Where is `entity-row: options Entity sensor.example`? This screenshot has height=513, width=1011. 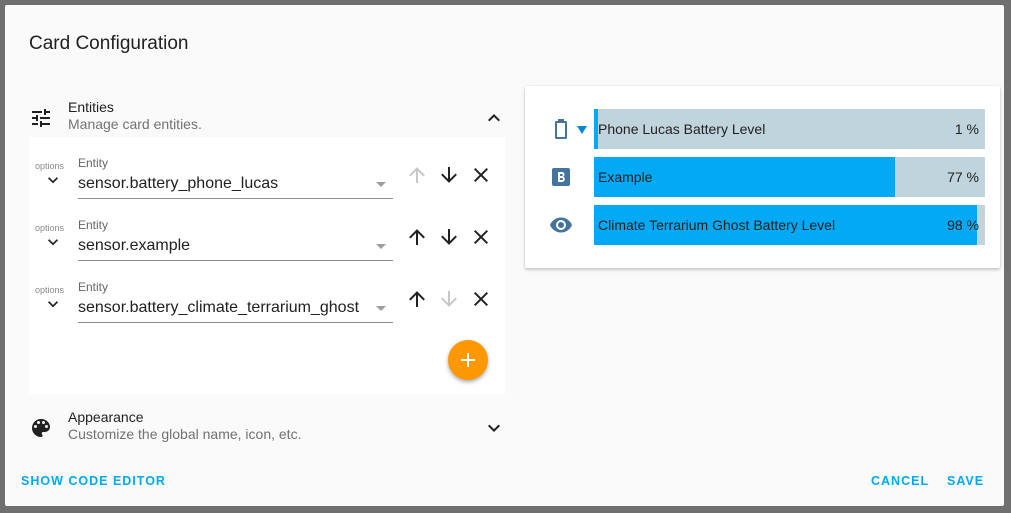
entity-row: options Entity sensor.example is located at coordinates (267, 230).